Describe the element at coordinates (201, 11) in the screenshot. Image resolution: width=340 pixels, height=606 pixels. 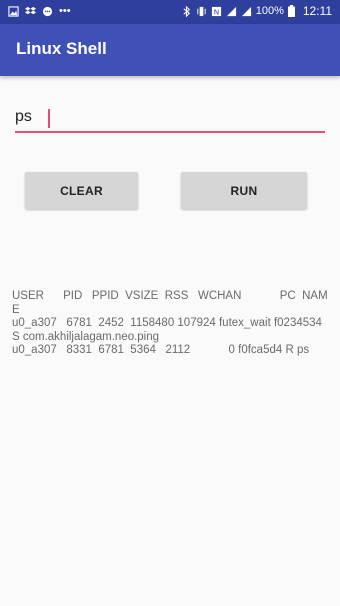
I see `vibrate-icon` at that location.